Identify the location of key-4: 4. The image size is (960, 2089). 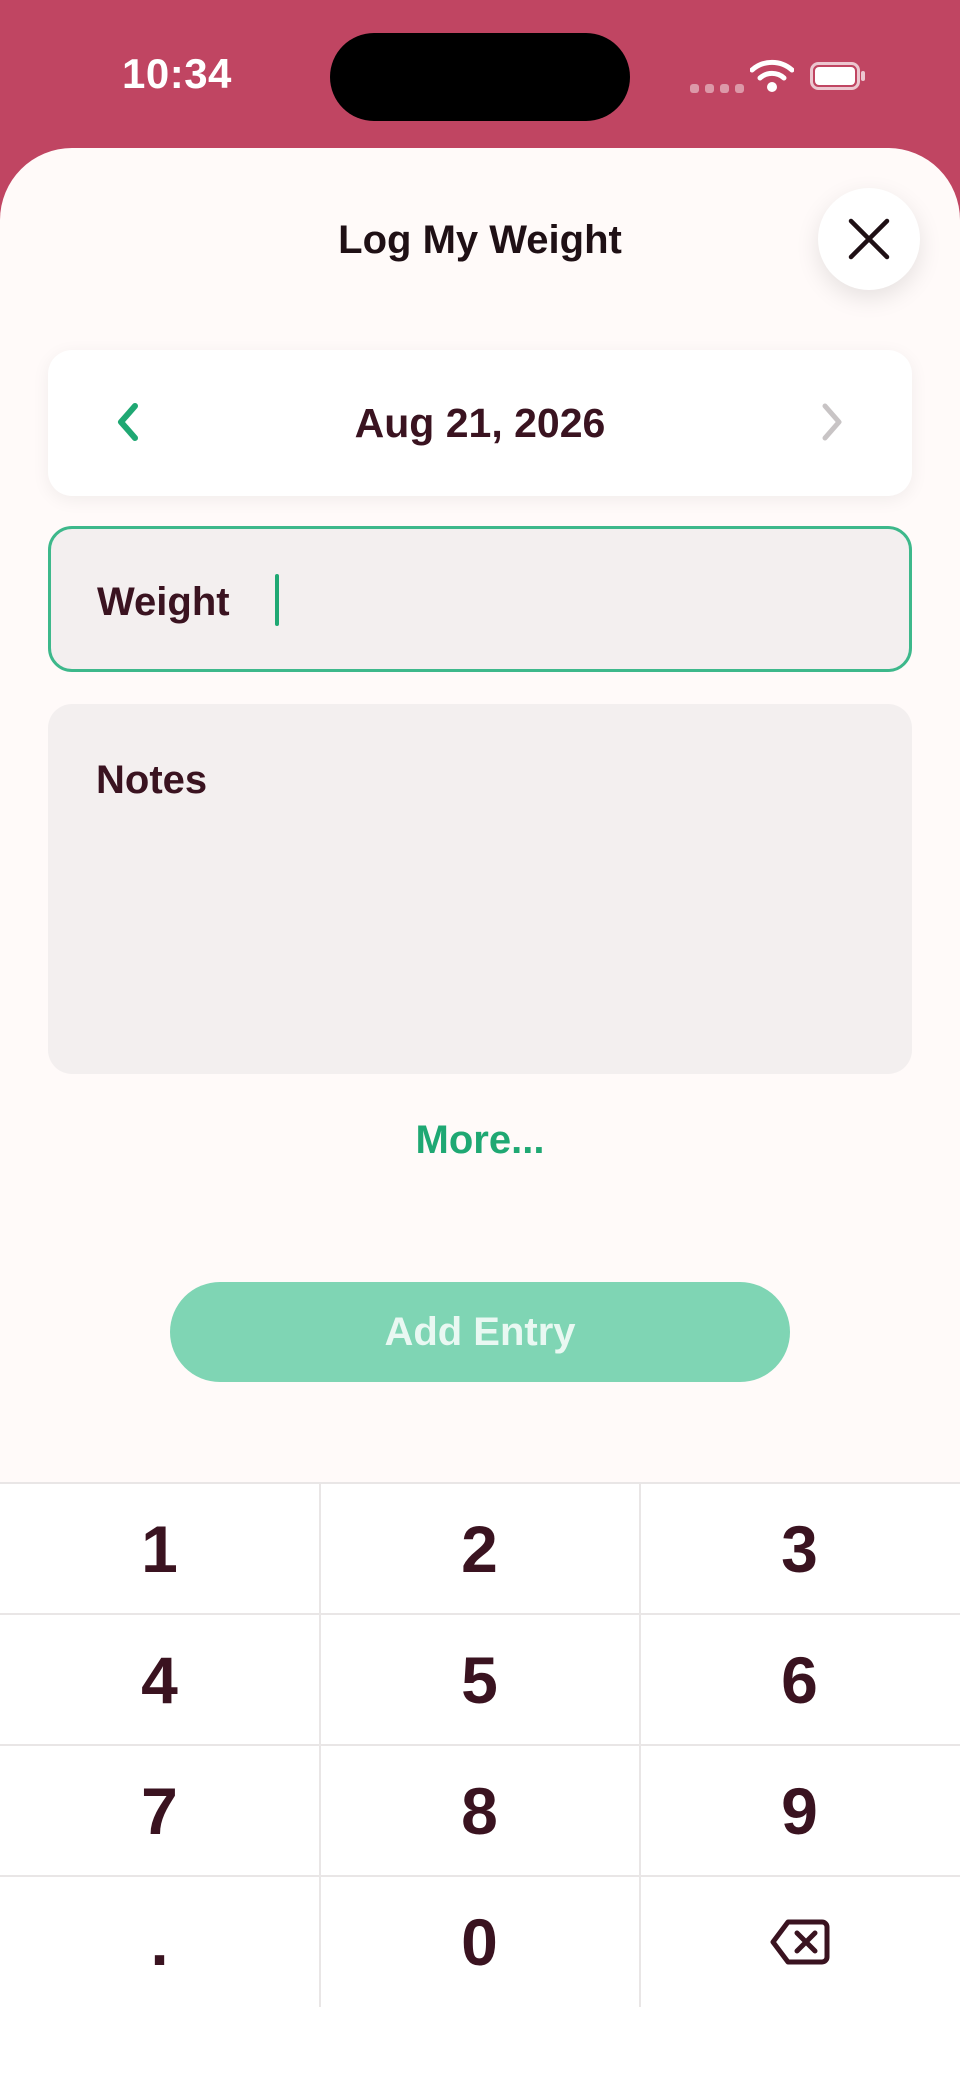
(160, 1680).